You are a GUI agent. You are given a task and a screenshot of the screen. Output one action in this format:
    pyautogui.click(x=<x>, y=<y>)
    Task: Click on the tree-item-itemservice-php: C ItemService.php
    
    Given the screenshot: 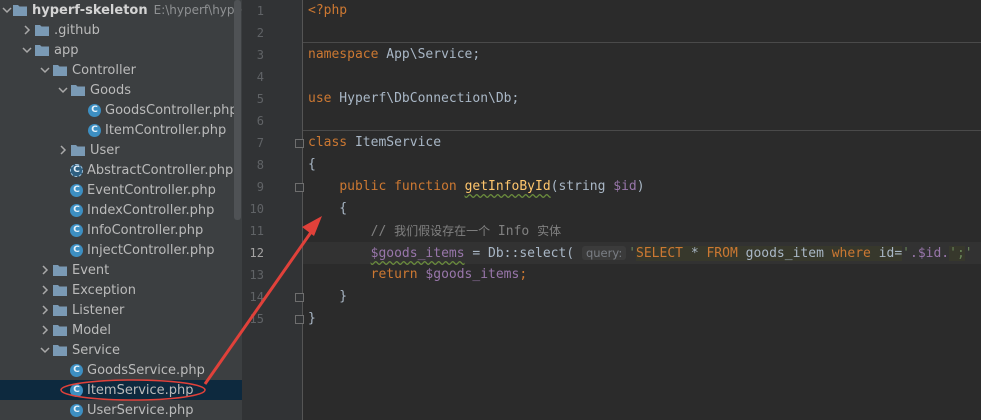 What is the action you would take?
    pyautogui.click(x=121, y=390)
    